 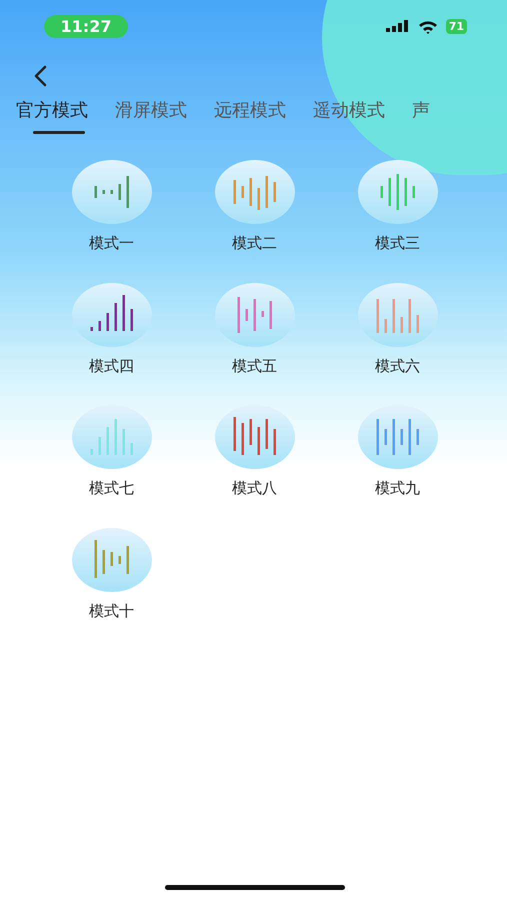 I want to click on mode-tab: 声, so click(x=421, y=115).